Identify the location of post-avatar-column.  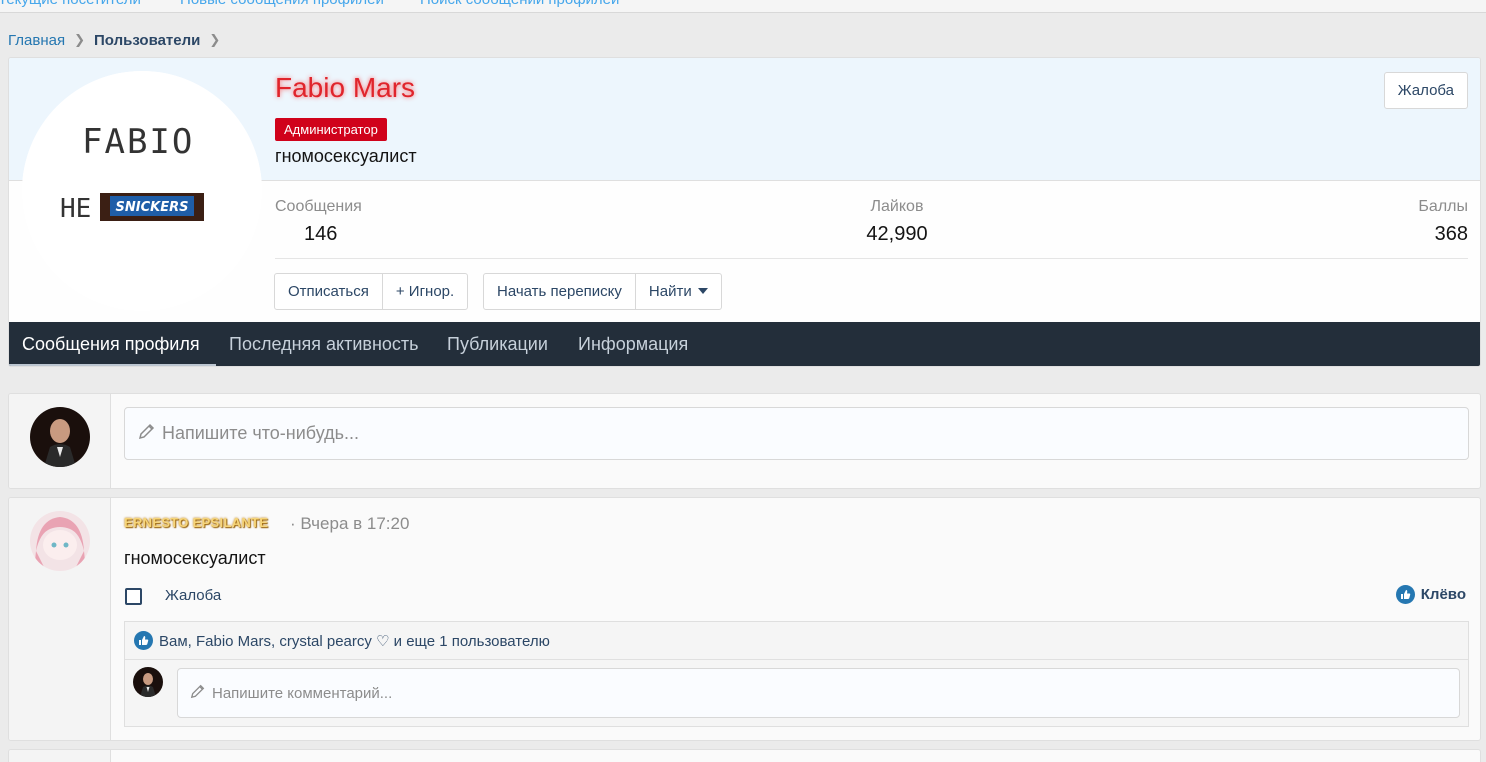
(60, 756).